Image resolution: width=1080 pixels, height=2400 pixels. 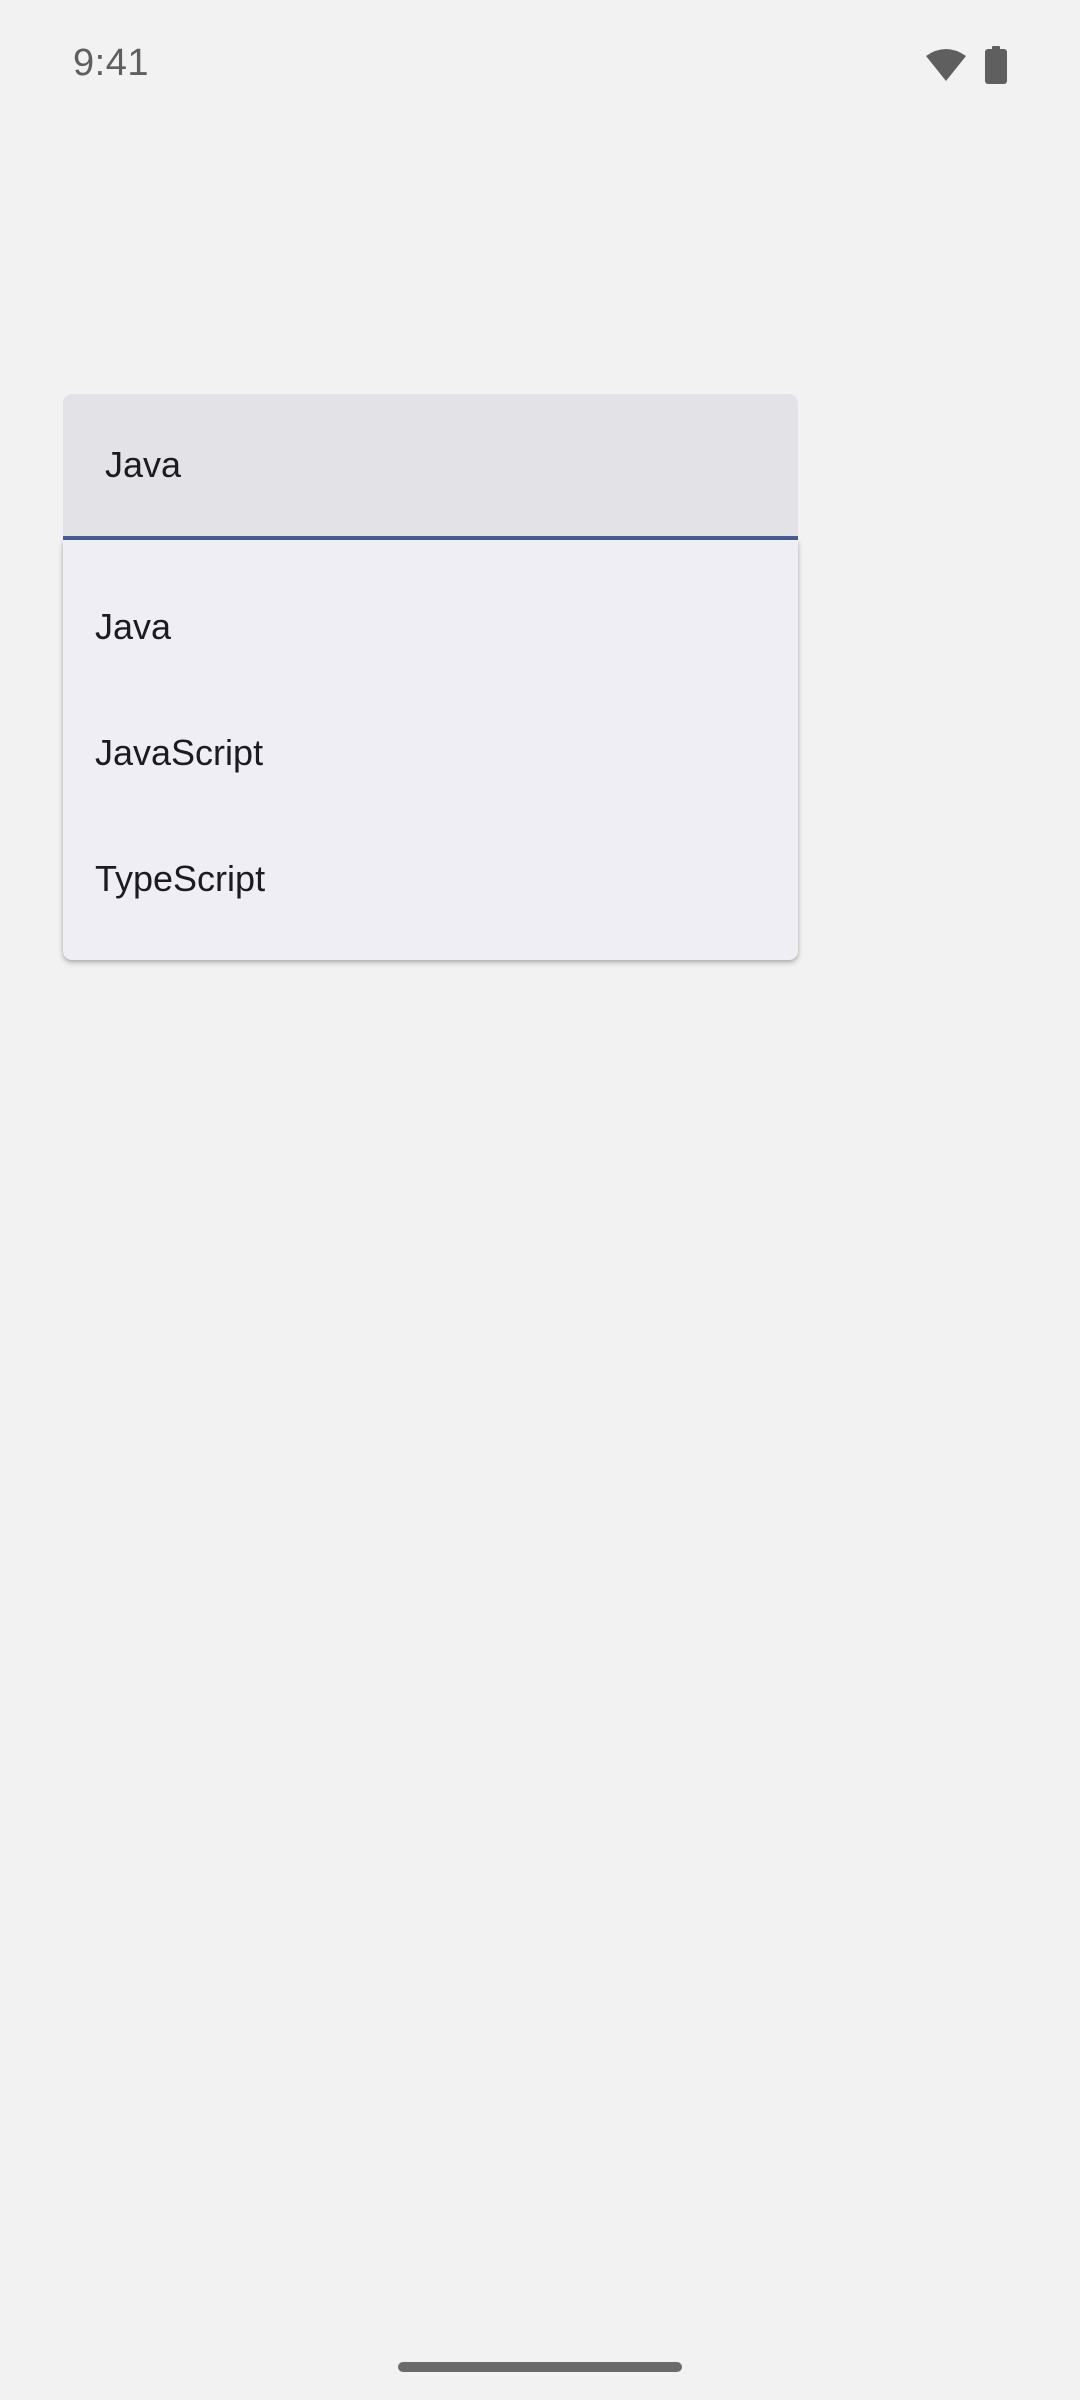 I want to click on language-text-field: Java, so click(x=430, y=467).